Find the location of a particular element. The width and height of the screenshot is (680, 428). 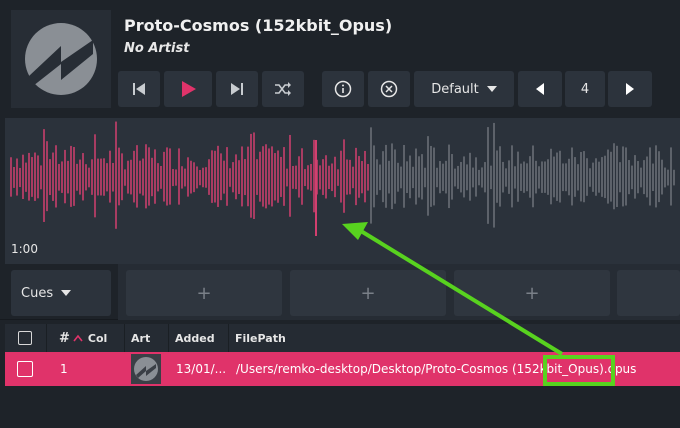

close-circle-icon is located at coordinates (389, 89).